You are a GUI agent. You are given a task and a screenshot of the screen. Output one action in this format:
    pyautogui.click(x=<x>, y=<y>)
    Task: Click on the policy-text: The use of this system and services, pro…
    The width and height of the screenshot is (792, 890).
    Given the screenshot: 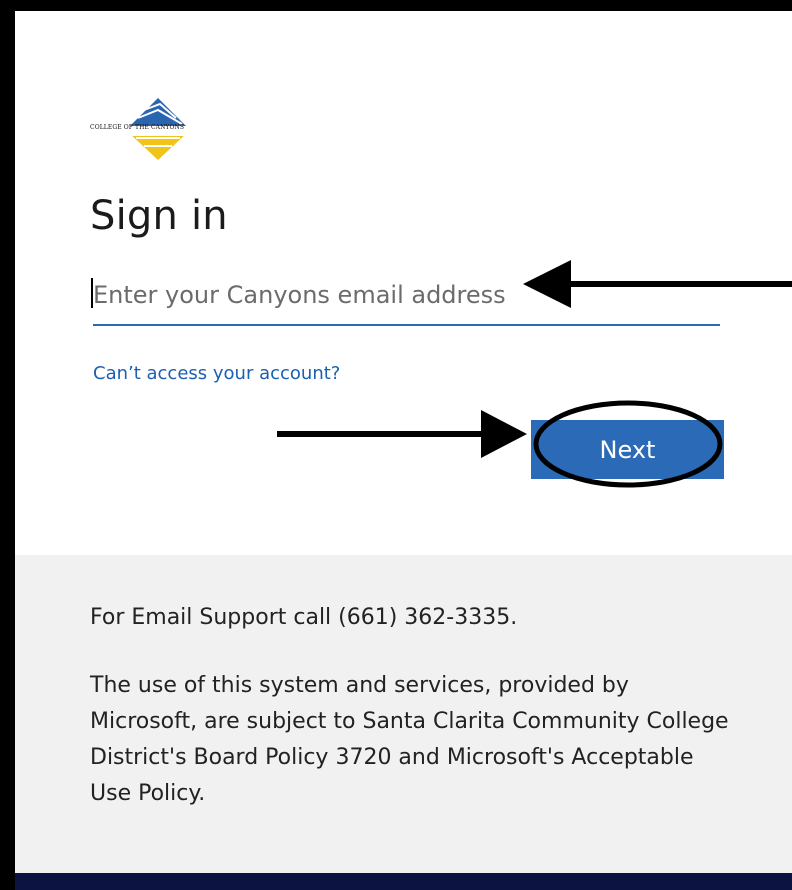 What is the action you would take?
    pyautogui.click(x=409, y=739)
    